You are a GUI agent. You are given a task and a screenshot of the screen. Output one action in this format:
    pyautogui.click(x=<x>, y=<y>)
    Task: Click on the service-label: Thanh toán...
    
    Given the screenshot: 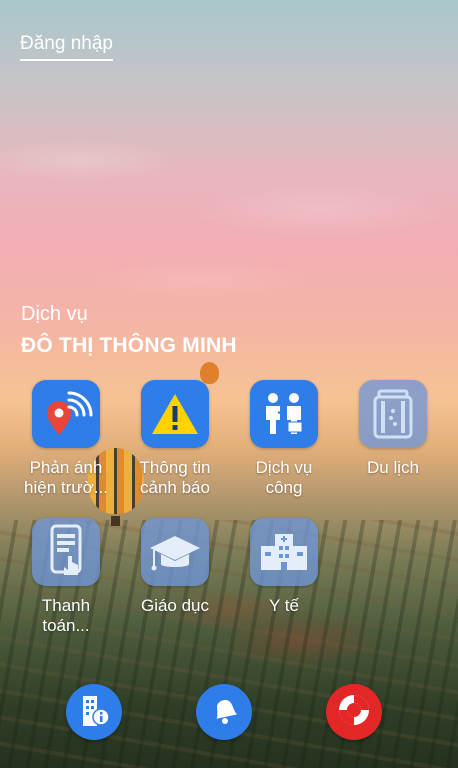 What is the action you would take?
    pyautogui.click(x=66, y=615)
    